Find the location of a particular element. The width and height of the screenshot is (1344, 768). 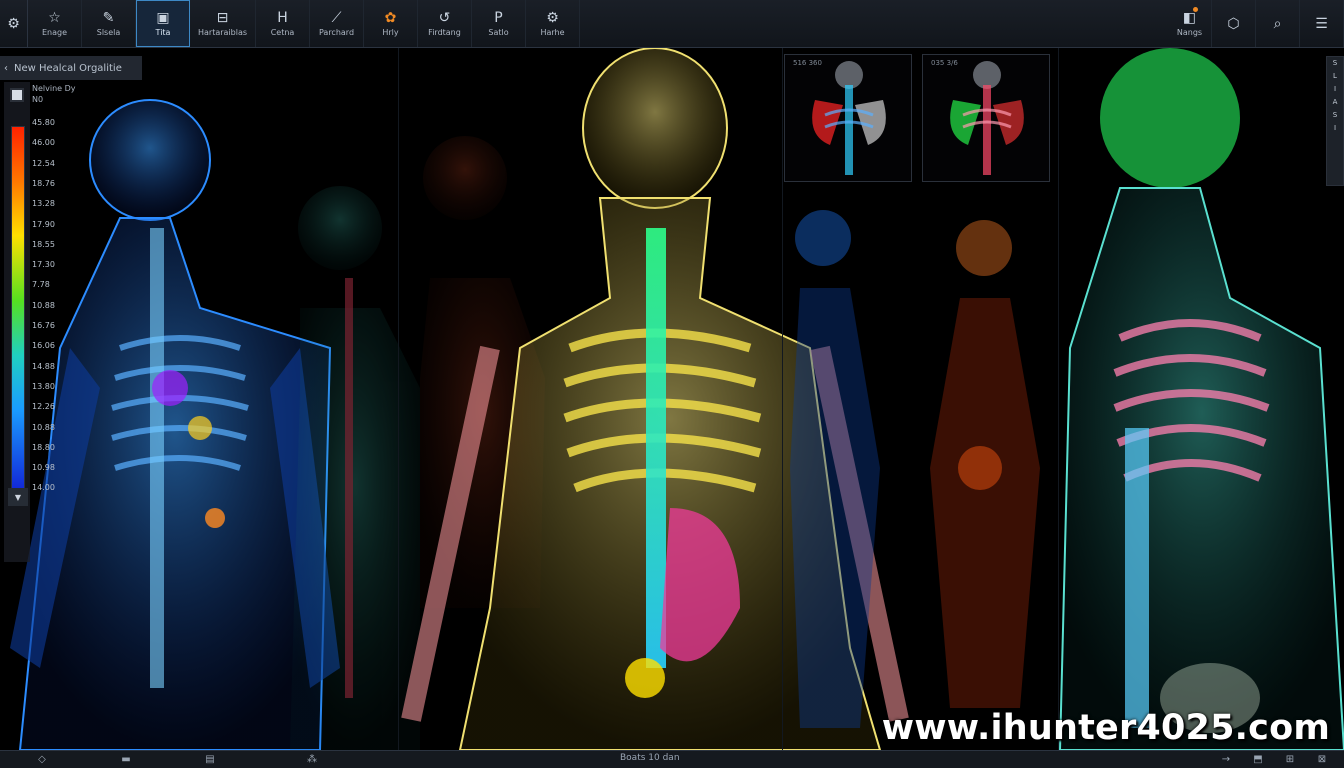

toolbar-button-label: Slsela is located at coordinates (108, 32).